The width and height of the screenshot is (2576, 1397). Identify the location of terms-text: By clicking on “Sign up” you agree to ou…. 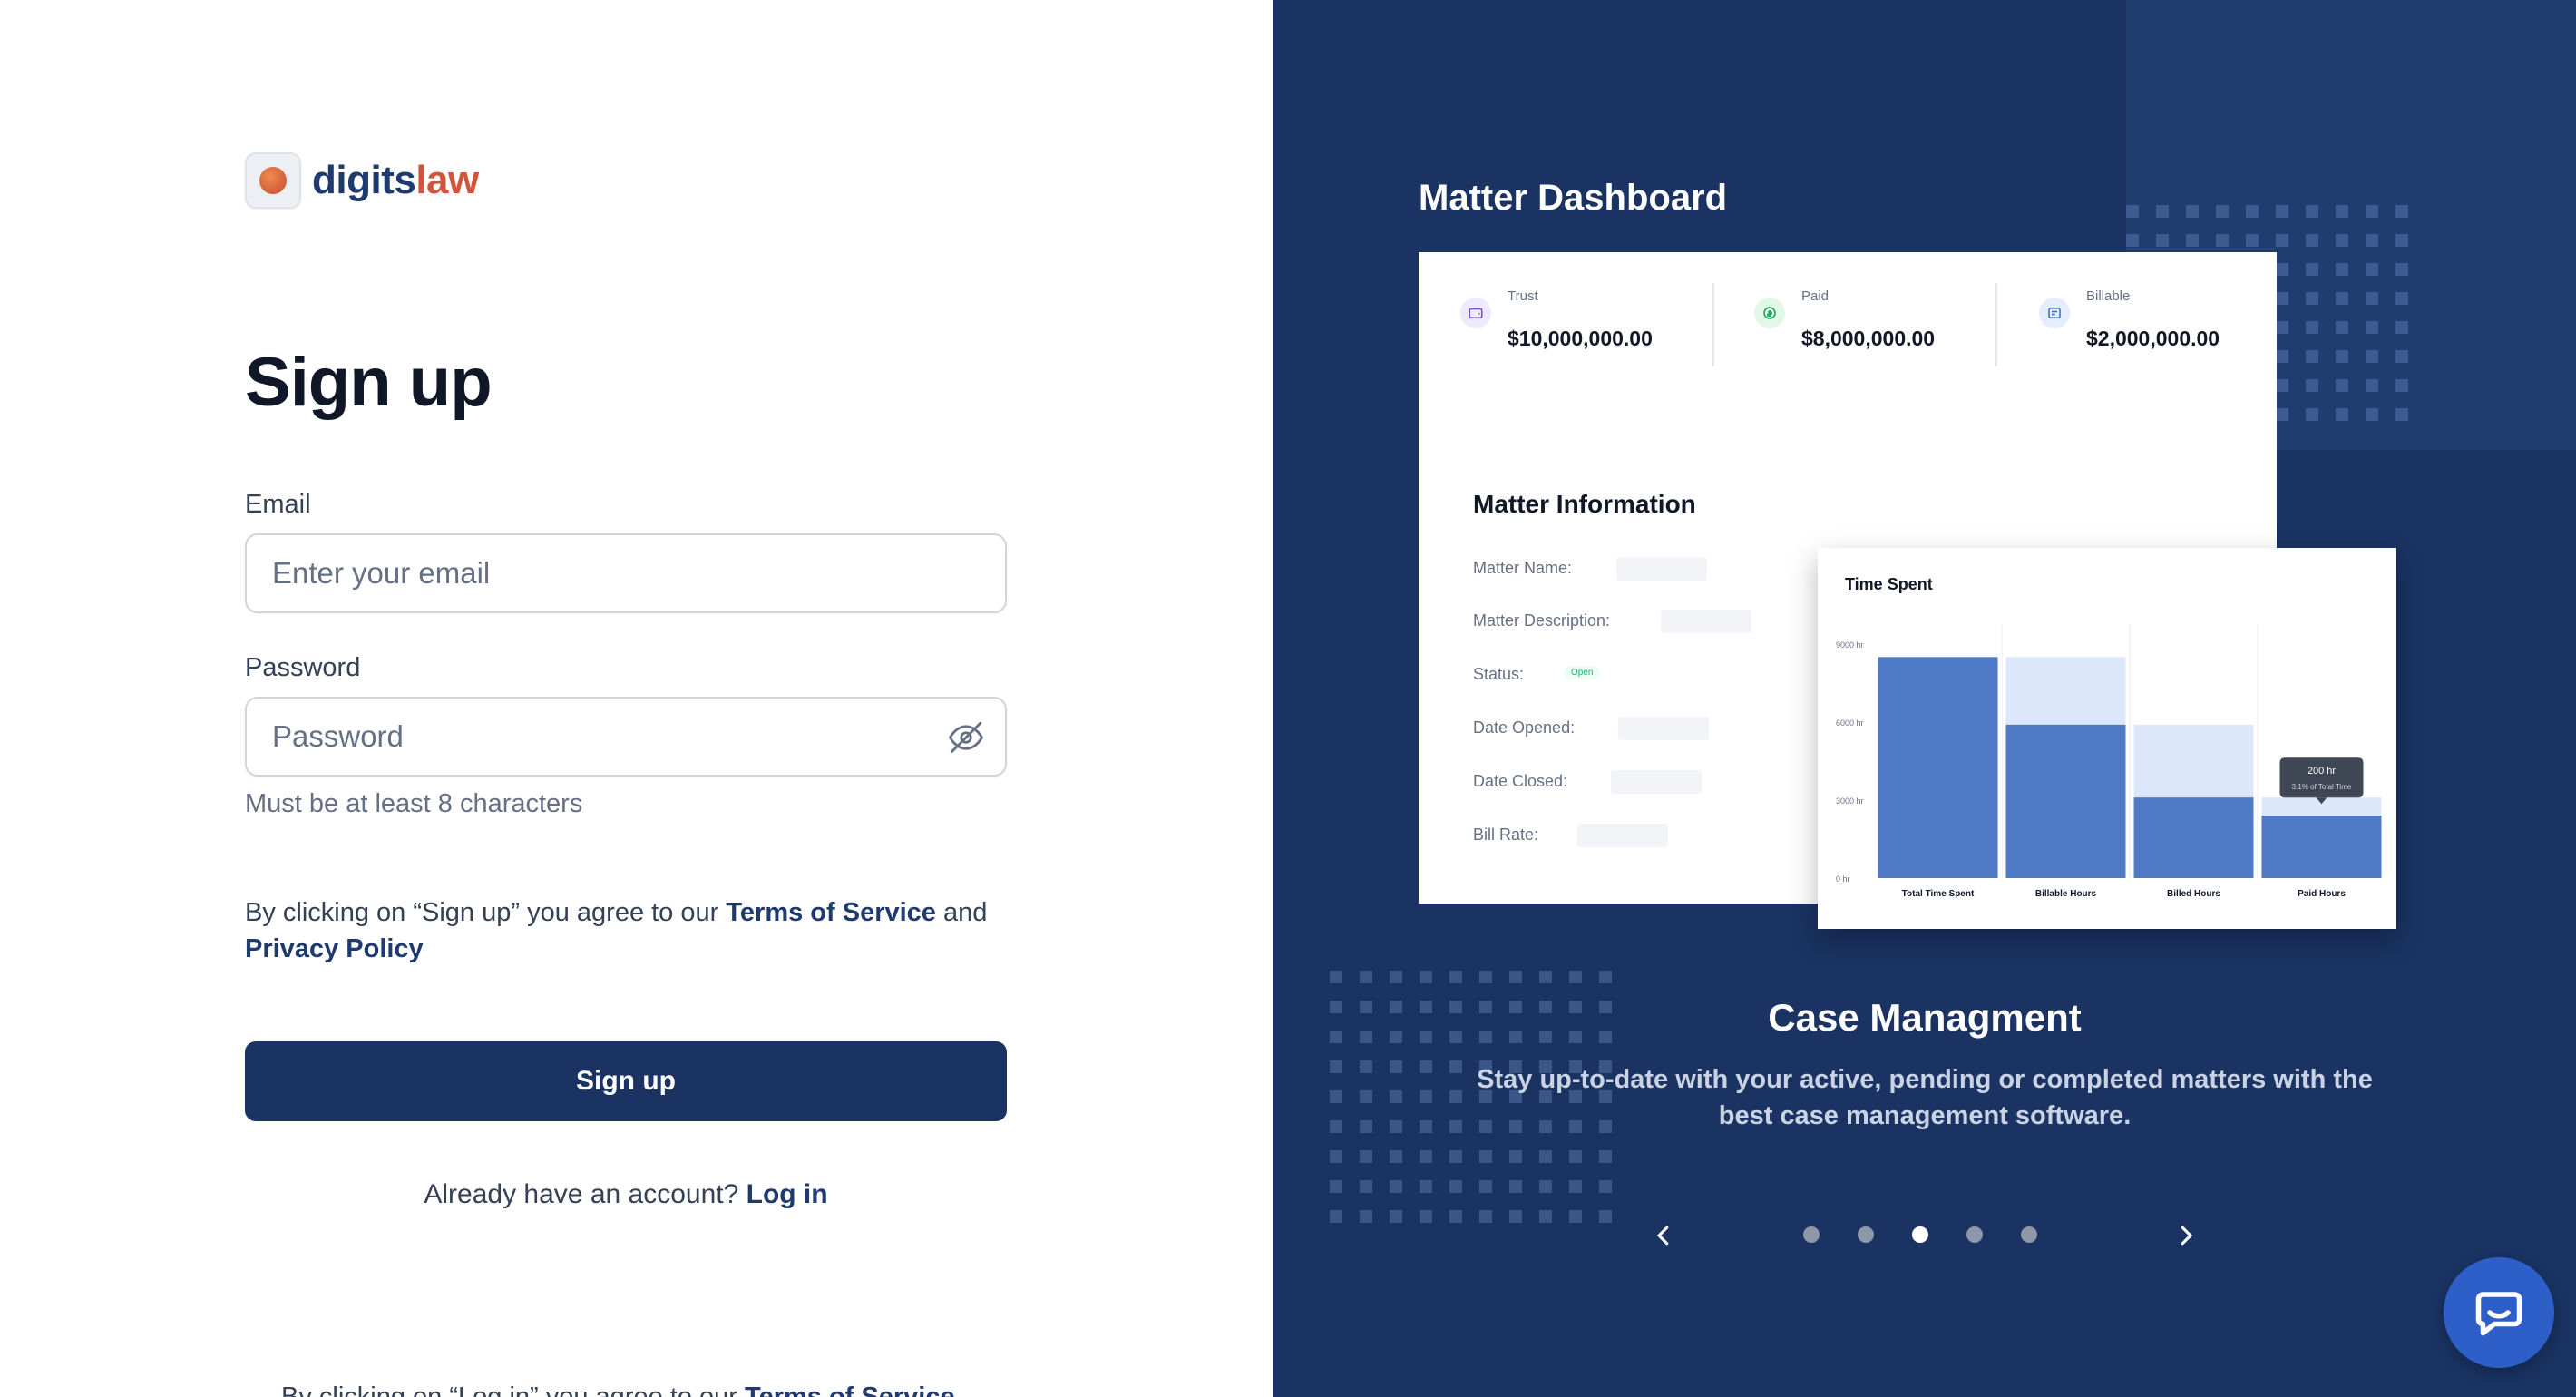
(630, 930).